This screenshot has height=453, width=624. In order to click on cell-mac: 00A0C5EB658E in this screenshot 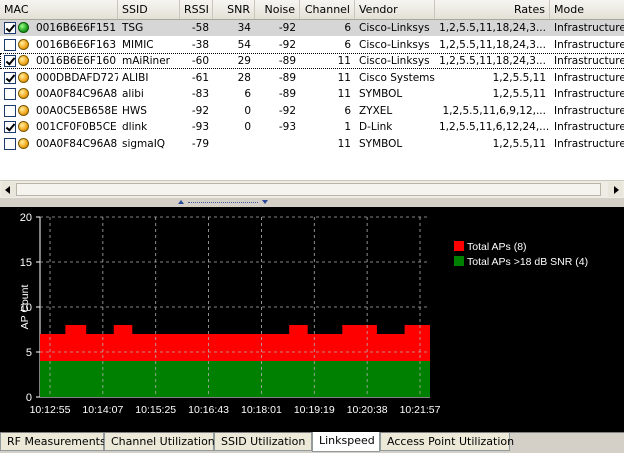, I will do `click(77, 110)`.